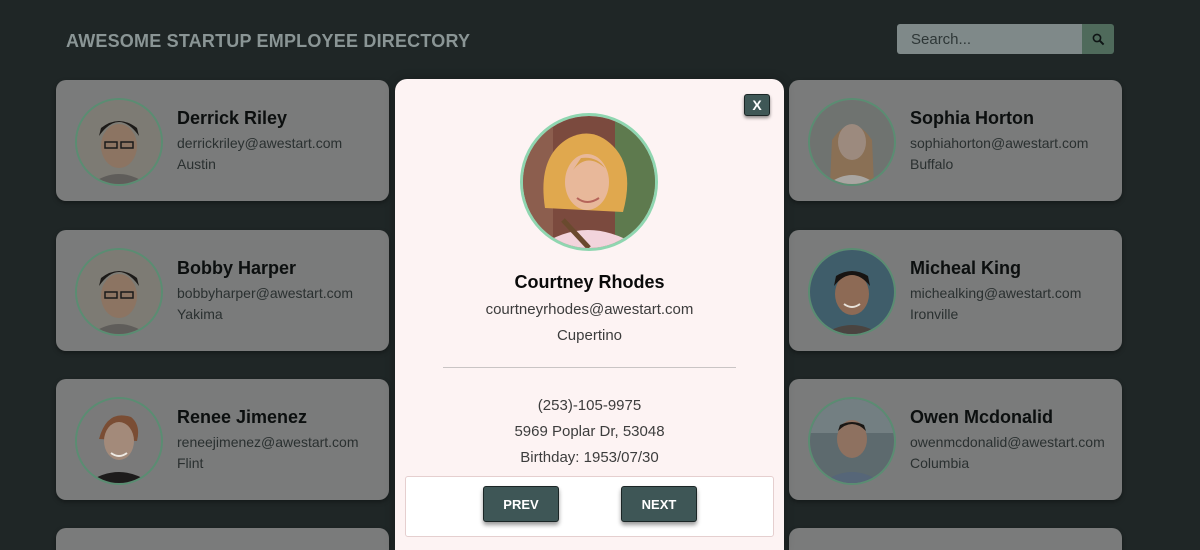 The height and width of the screenshot is (550, 1200). Describe the element at coordinates (1007, 442) in the screenshot. I see `employee-email: owenmcdonalid@awestart.com` at that location.